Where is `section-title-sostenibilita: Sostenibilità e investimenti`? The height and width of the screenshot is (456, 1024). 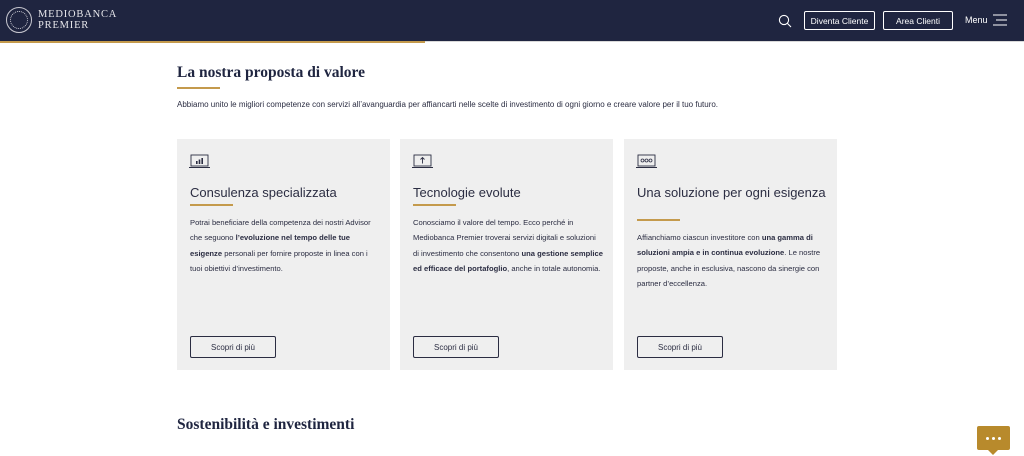 section-title-sostenibilita: Sostenibilità e investimenti is located at coordinates (266, 424).